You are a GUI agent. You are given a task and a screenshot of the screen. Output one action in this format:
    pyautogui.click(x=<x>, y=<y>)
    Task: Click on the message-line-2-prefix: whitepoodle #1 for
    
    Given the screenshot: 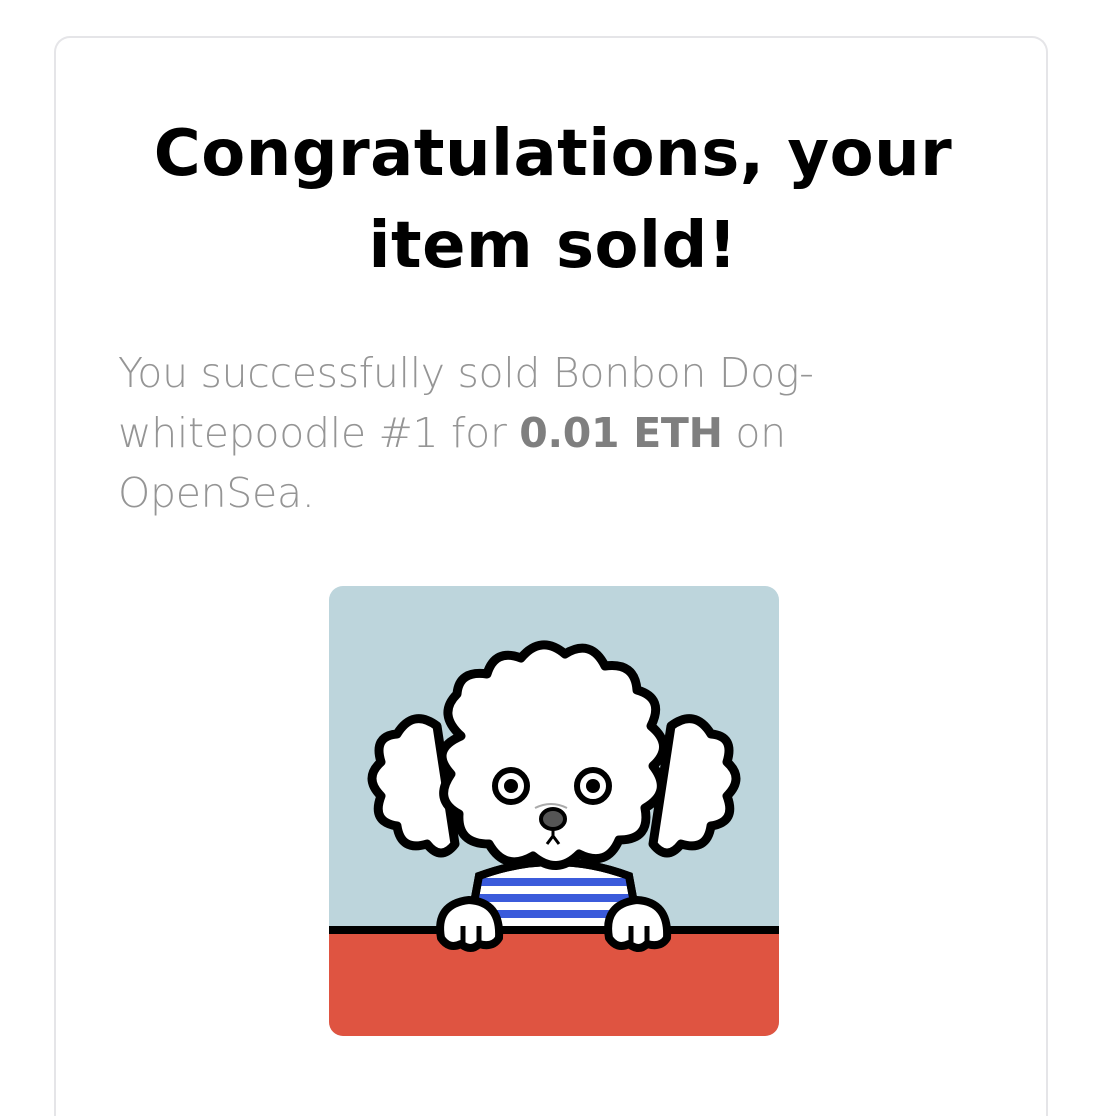 What is the action you would take?
    pyautogui.click(x=319, y=433)
    